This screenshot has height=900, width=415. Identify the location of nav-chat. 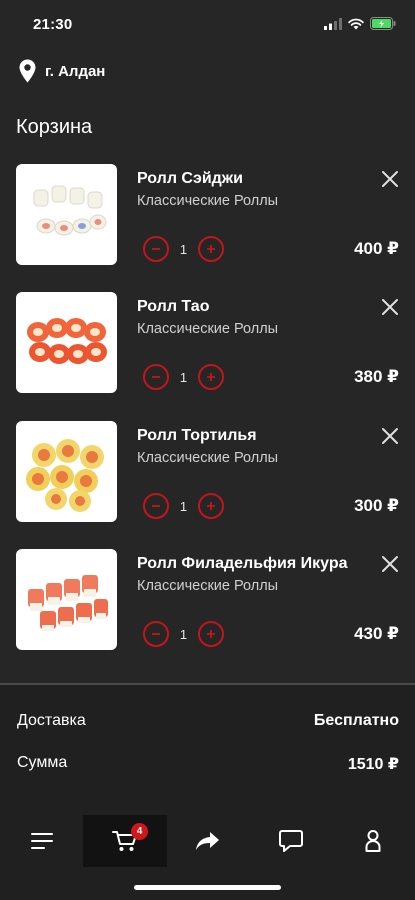
(291, 841).